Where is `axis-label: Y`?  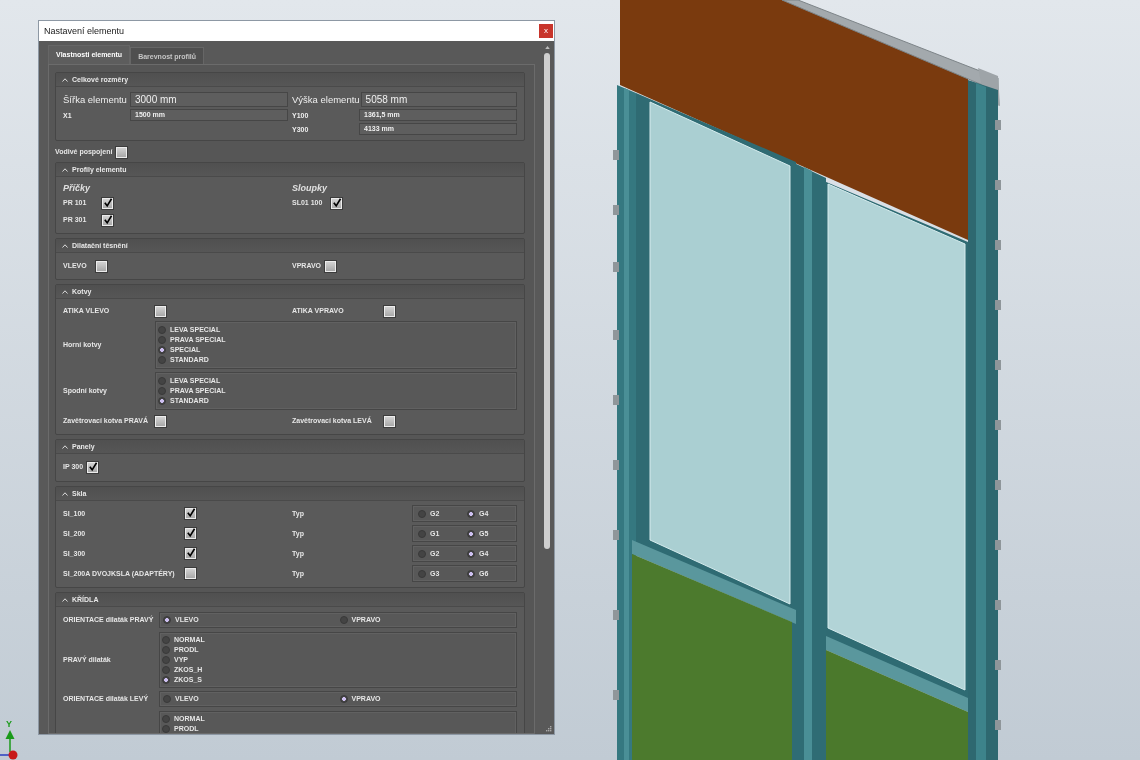
axis-label: Y is located at coordinates (9, 724).